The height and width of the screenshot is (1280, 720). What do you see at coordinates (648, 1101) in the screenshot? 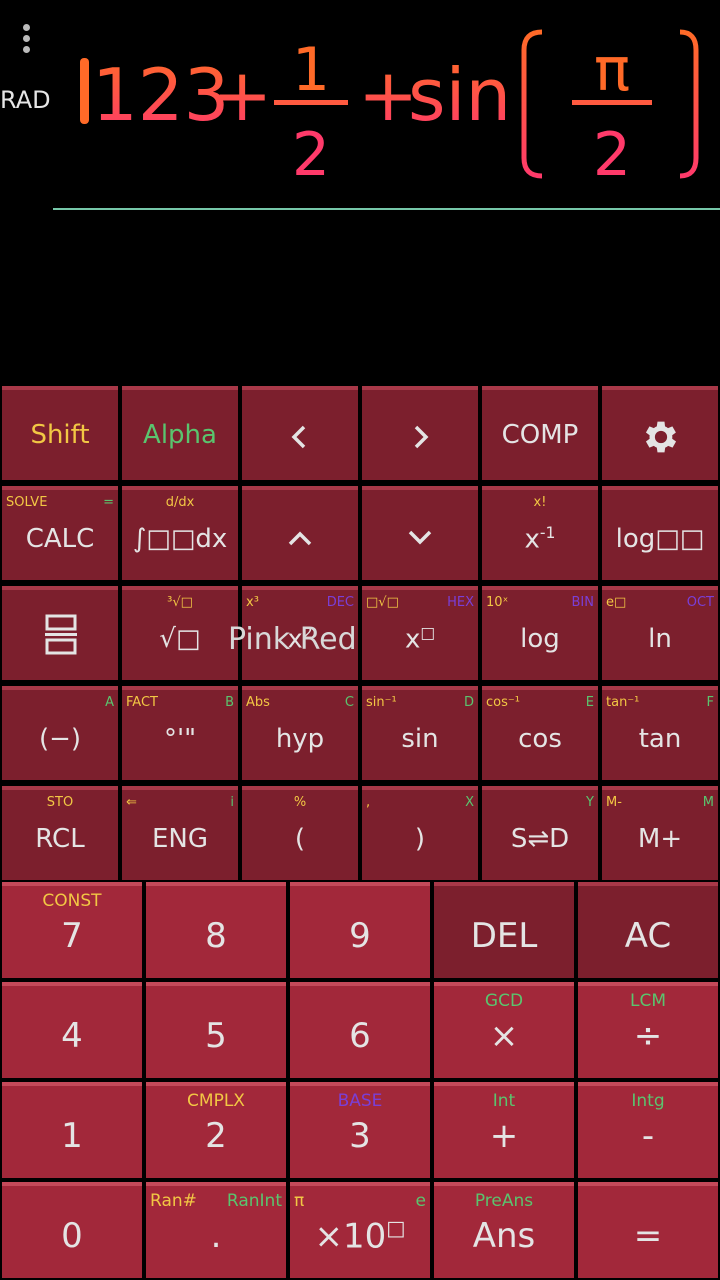
I see `intg-label: Intg` at bounding box center [648, 1101].